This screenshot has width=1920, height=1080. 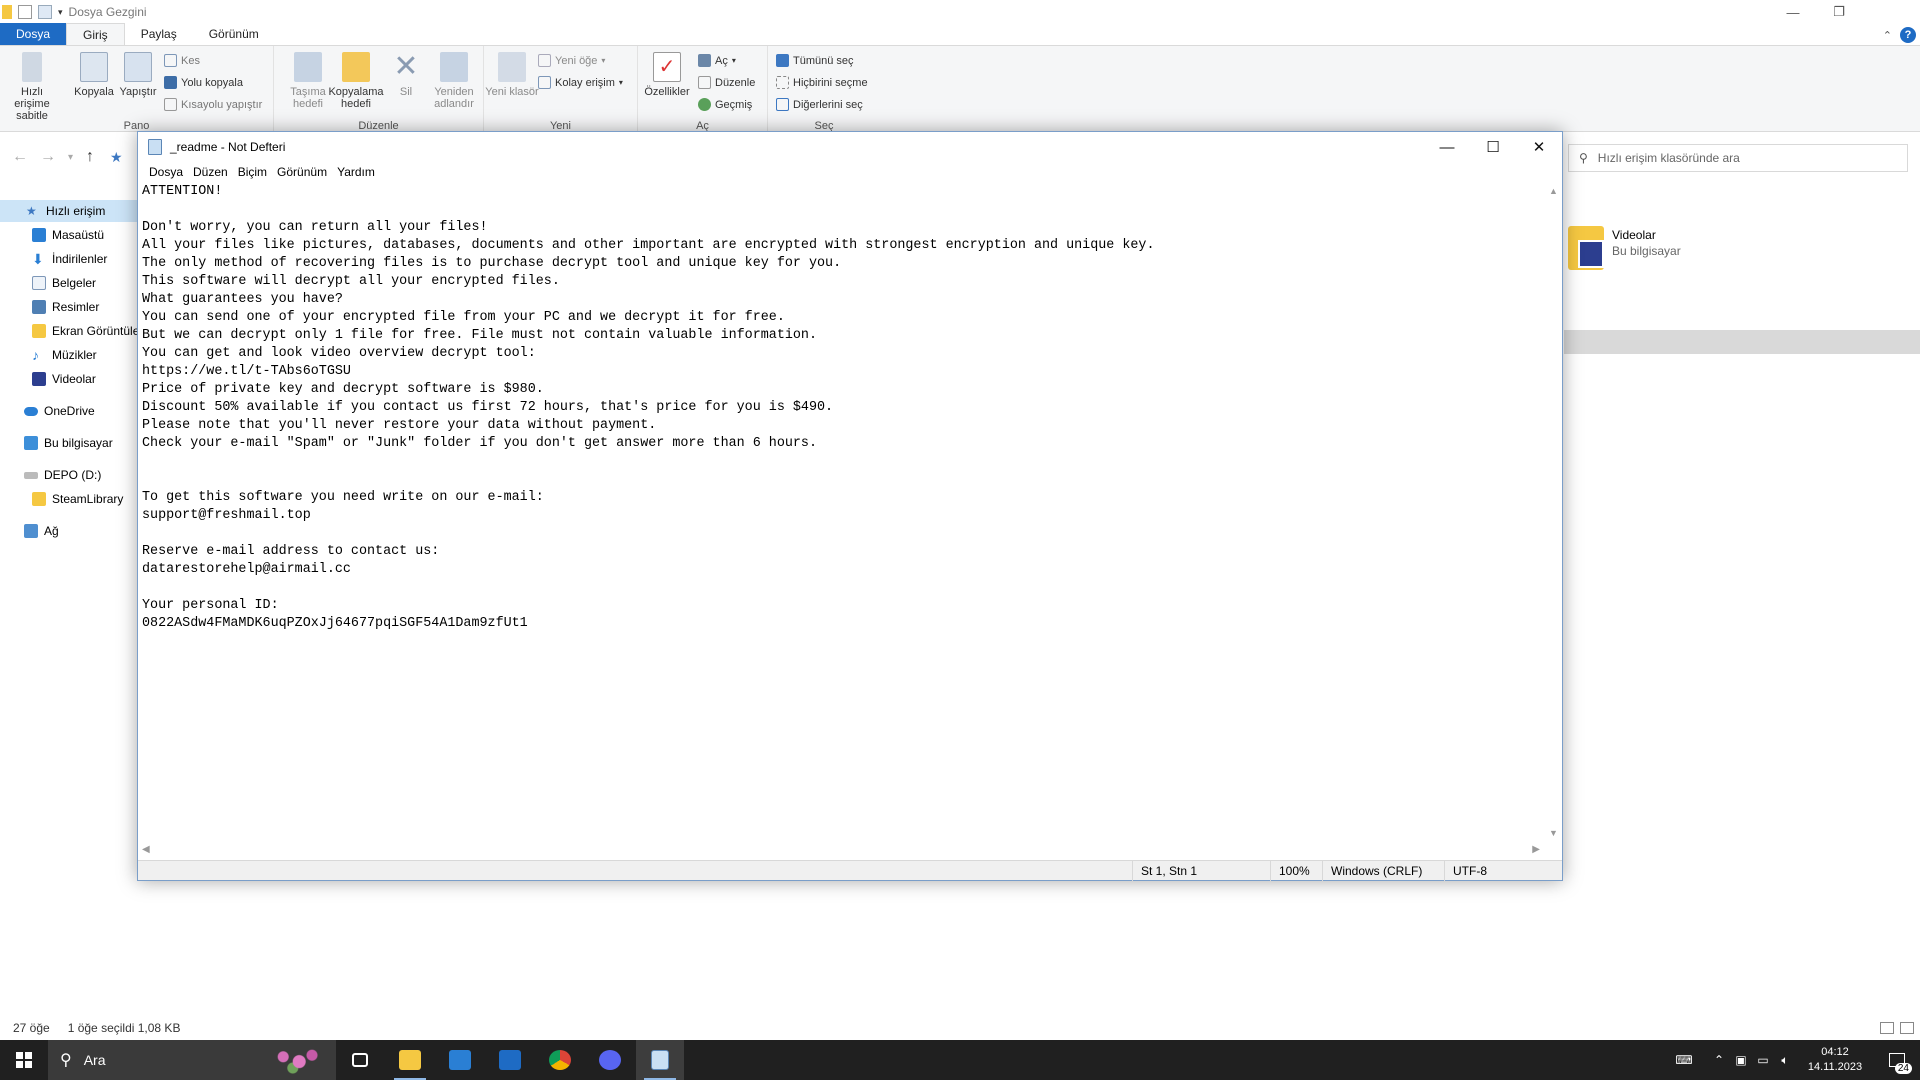 I want to click on tab-view: Görünüm, so click(x=234, y=34).